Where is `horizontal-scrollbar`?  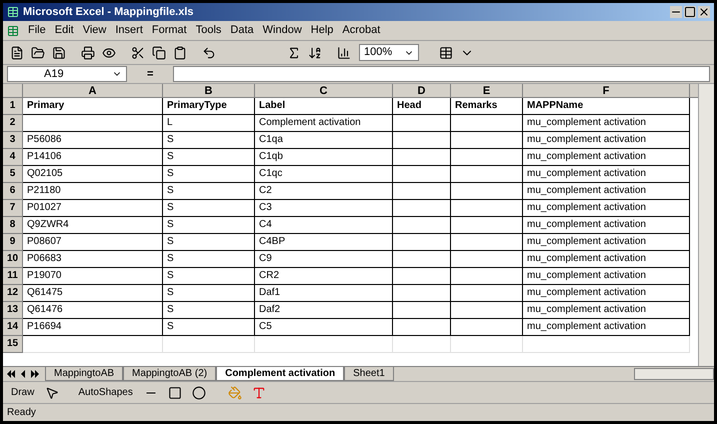
horizontal-scrollbar is located at coordinates (674, 374).